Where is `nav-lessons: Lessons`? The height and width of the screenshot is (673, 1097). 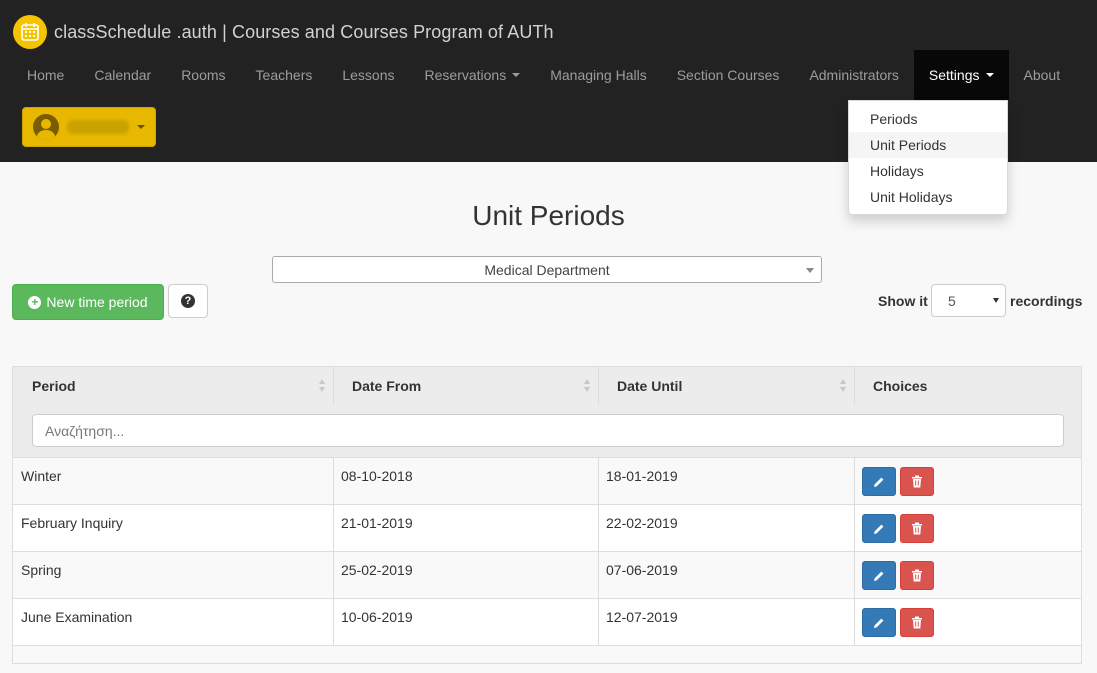
nav-lessons: Lessons is located at coordinates (368, 75).